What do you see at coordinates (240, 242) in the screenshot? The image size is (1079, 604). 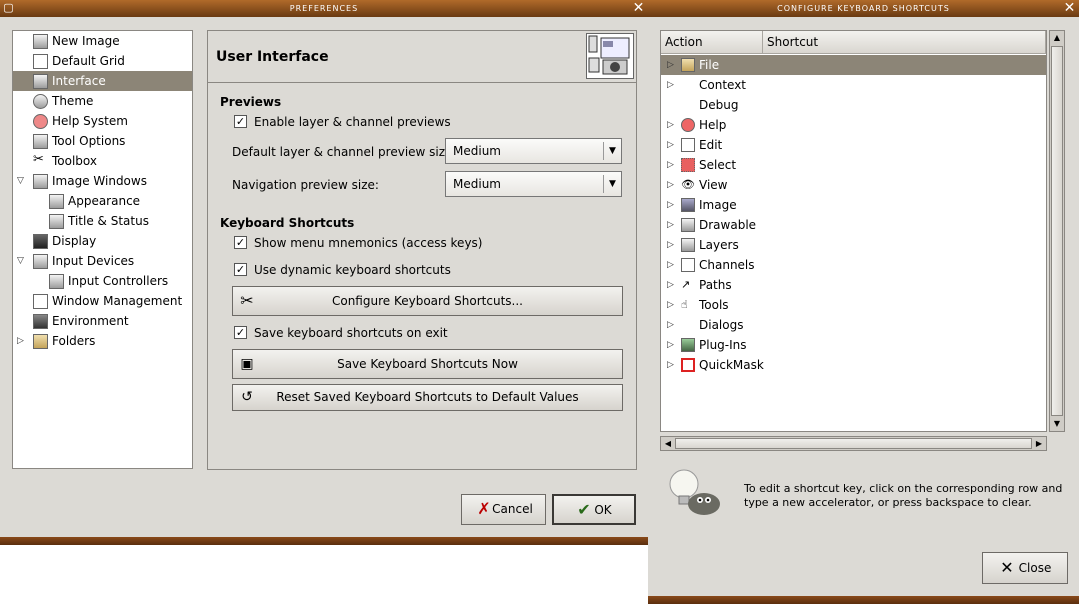 I see `show-mnemonics-checkbox: ✓` at bounding box center [240, 242].